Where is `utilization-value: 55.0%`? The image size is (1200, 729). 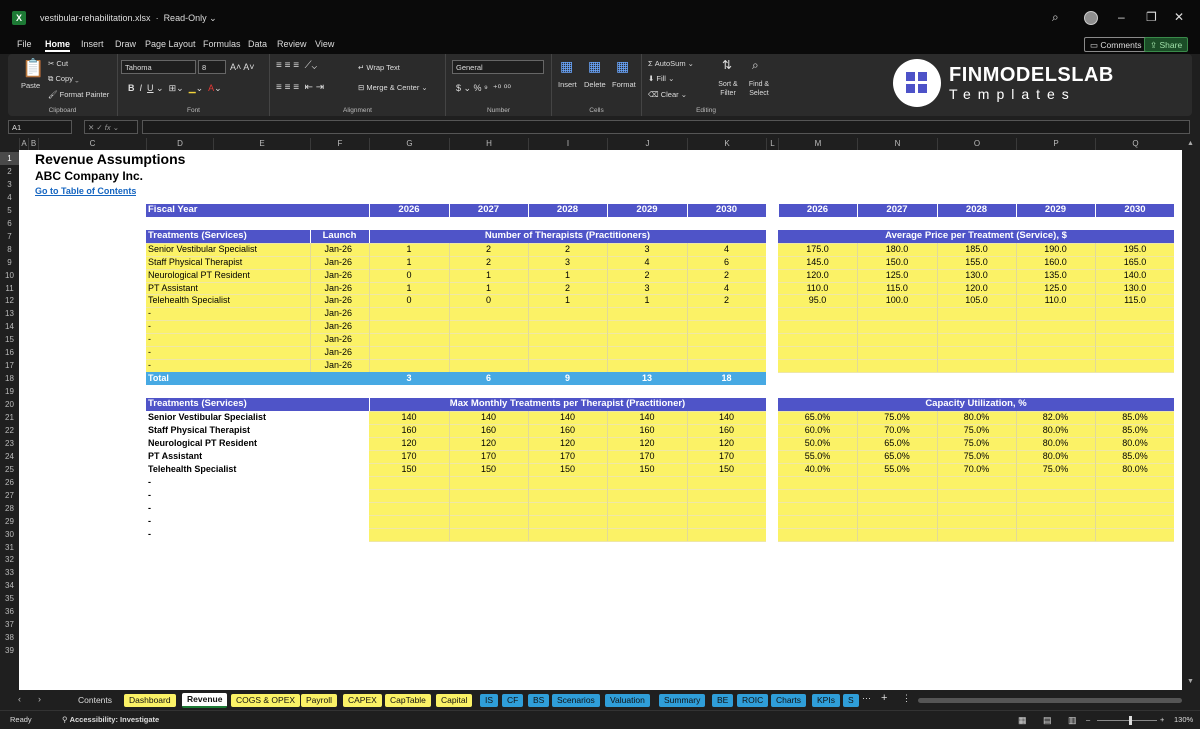
utilization-value: 55.0% is located at coordinates (897, 469).